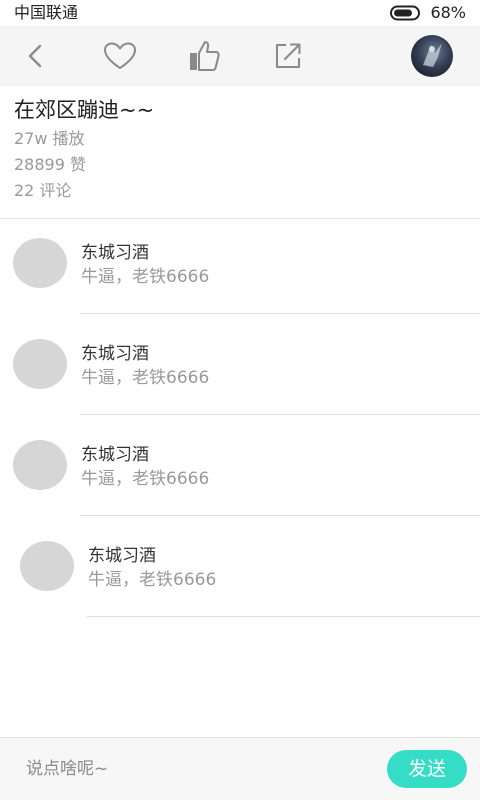 The image size is (480, 800). I want to click on favorite-button, so click(120, 56).